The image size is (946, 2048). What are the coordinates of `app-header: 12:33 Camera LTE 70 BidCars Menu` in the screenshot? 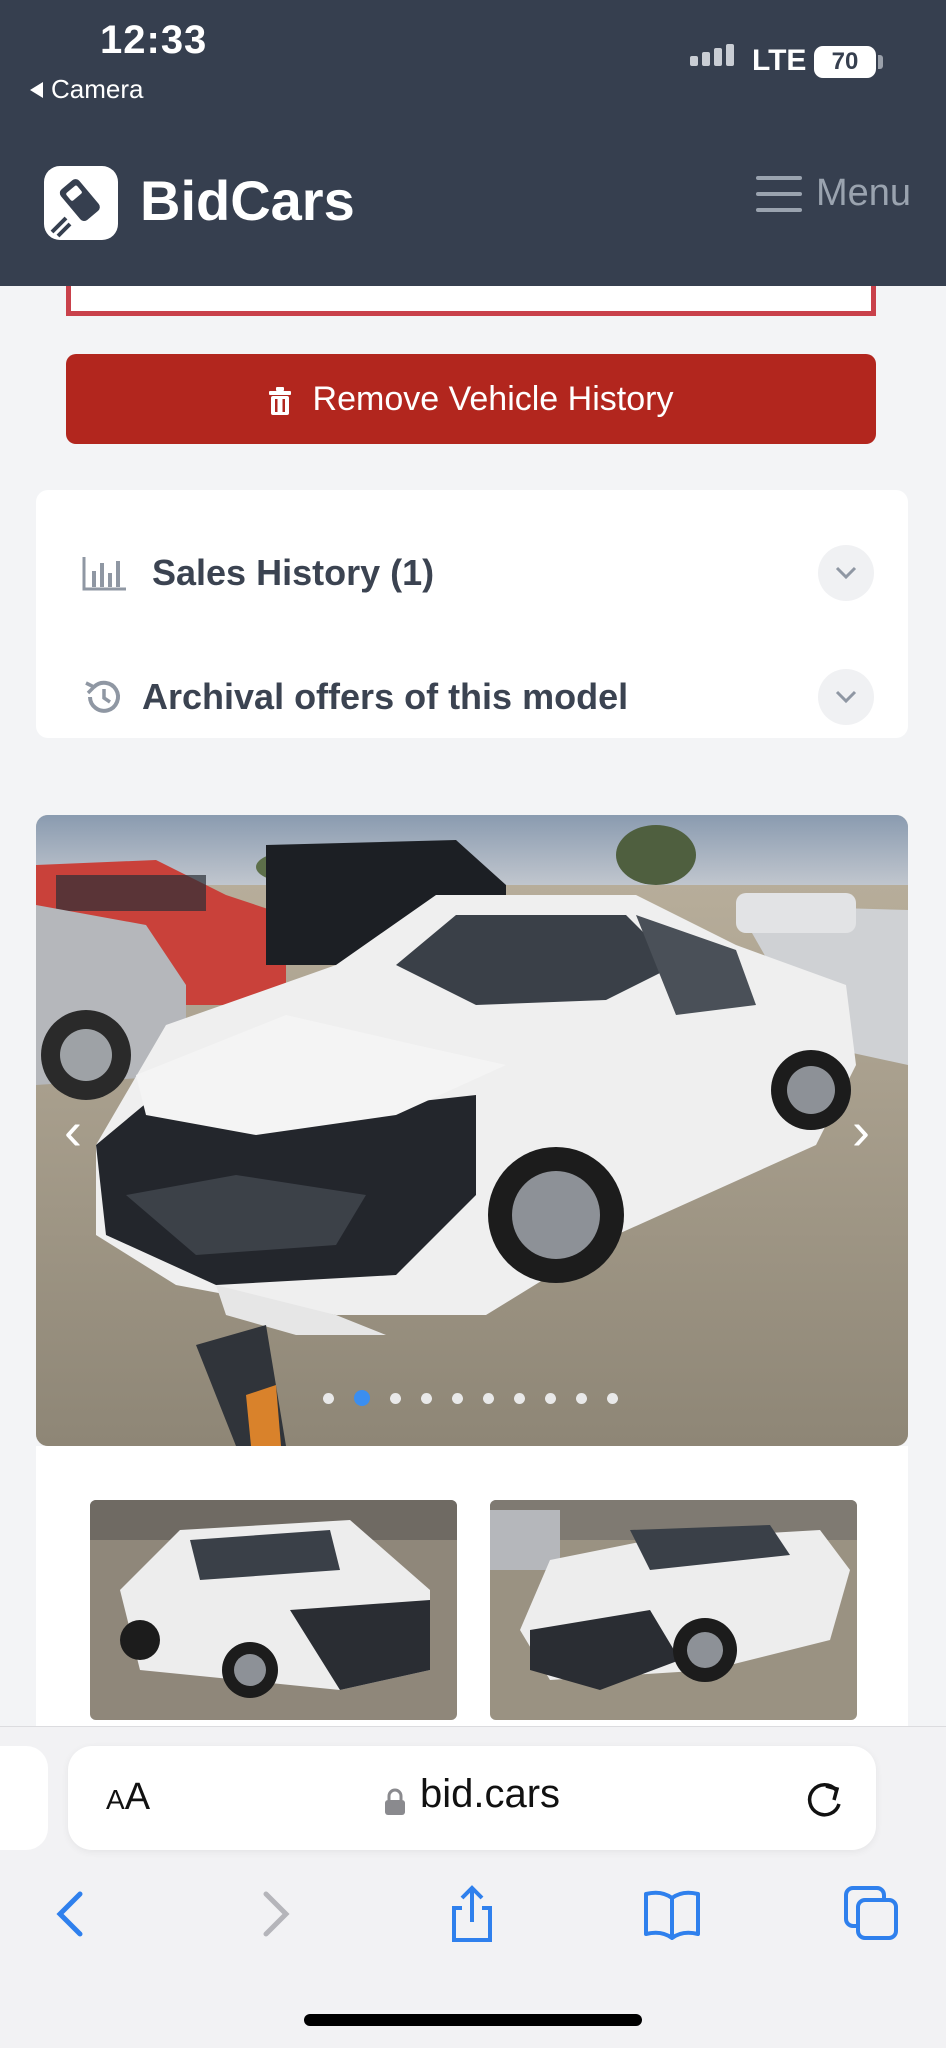 It's located at (473, 143).